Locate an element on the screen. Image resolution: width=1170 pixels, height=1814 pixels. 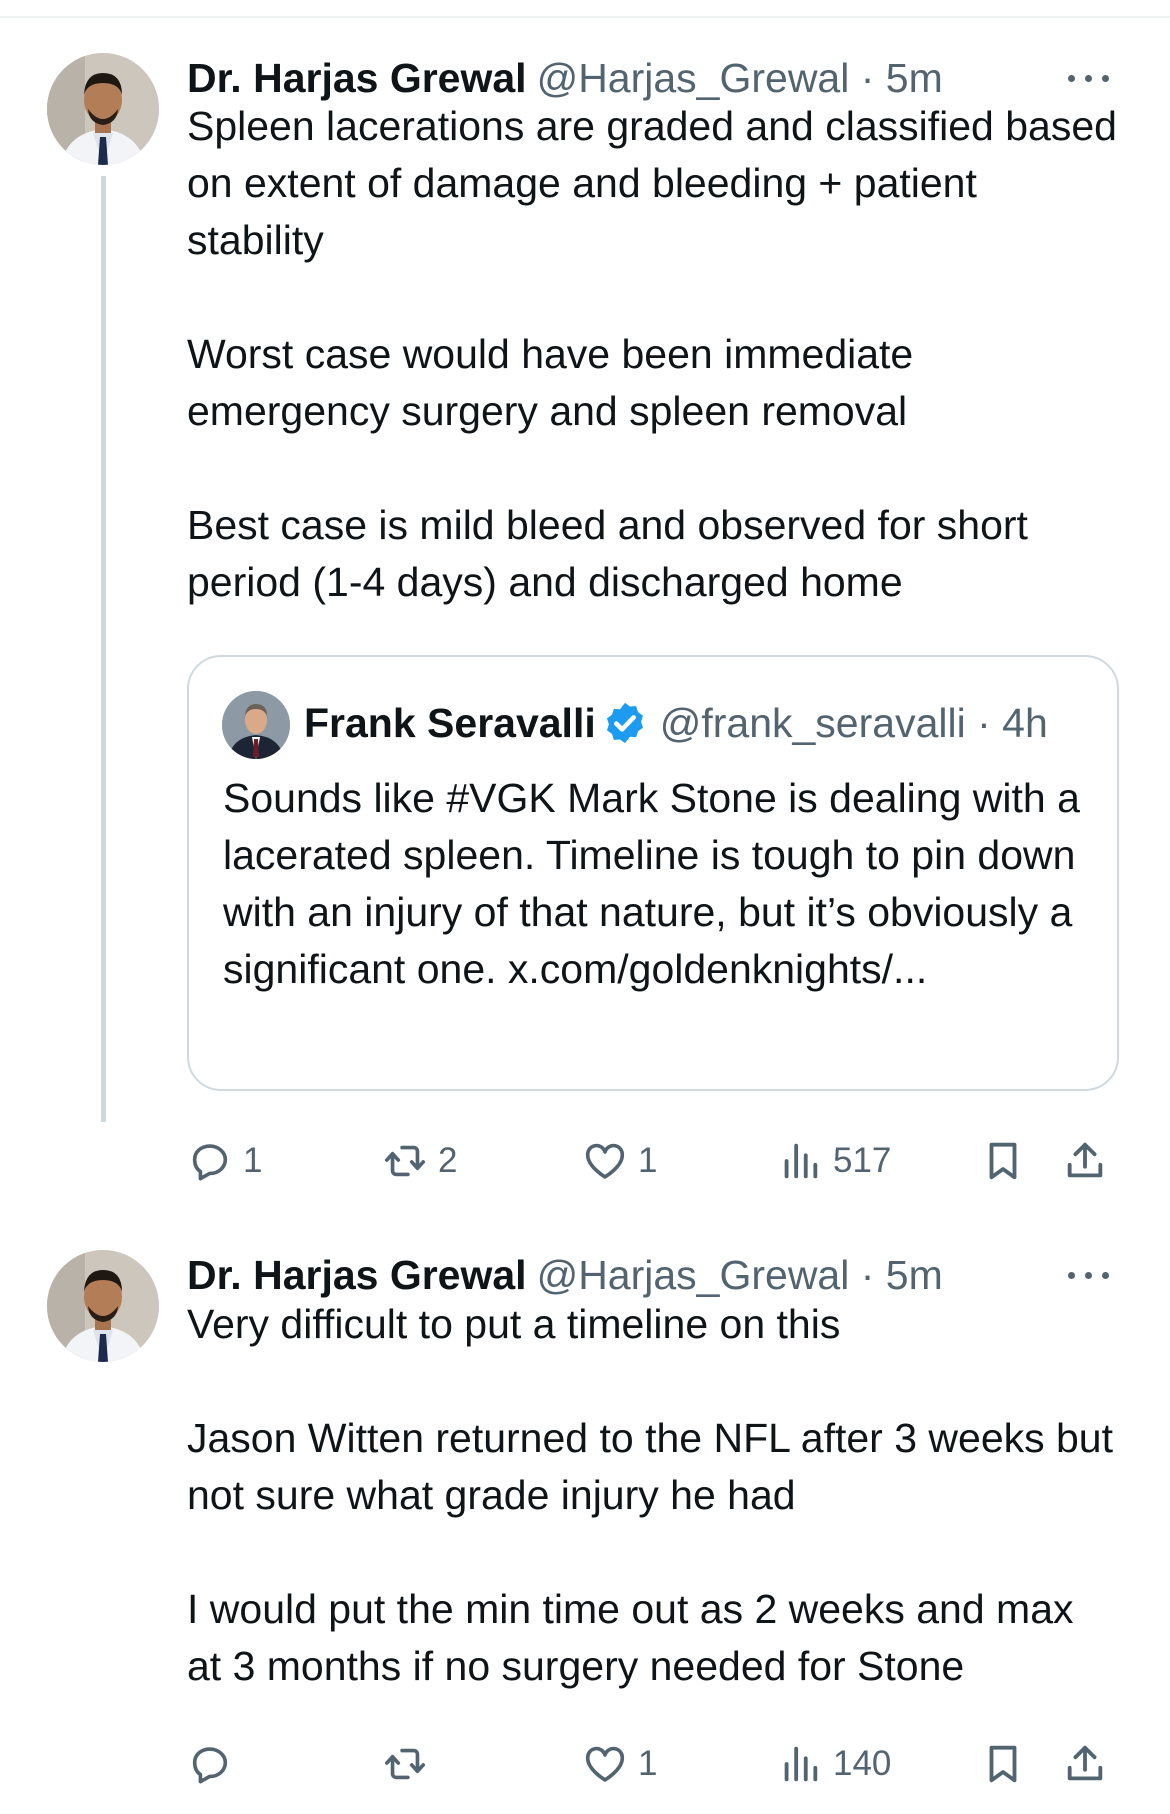
tweet-header: Dr. Harjas Grewal @Harjas_Grewal · 5m is located at coordinates (565, 1275).